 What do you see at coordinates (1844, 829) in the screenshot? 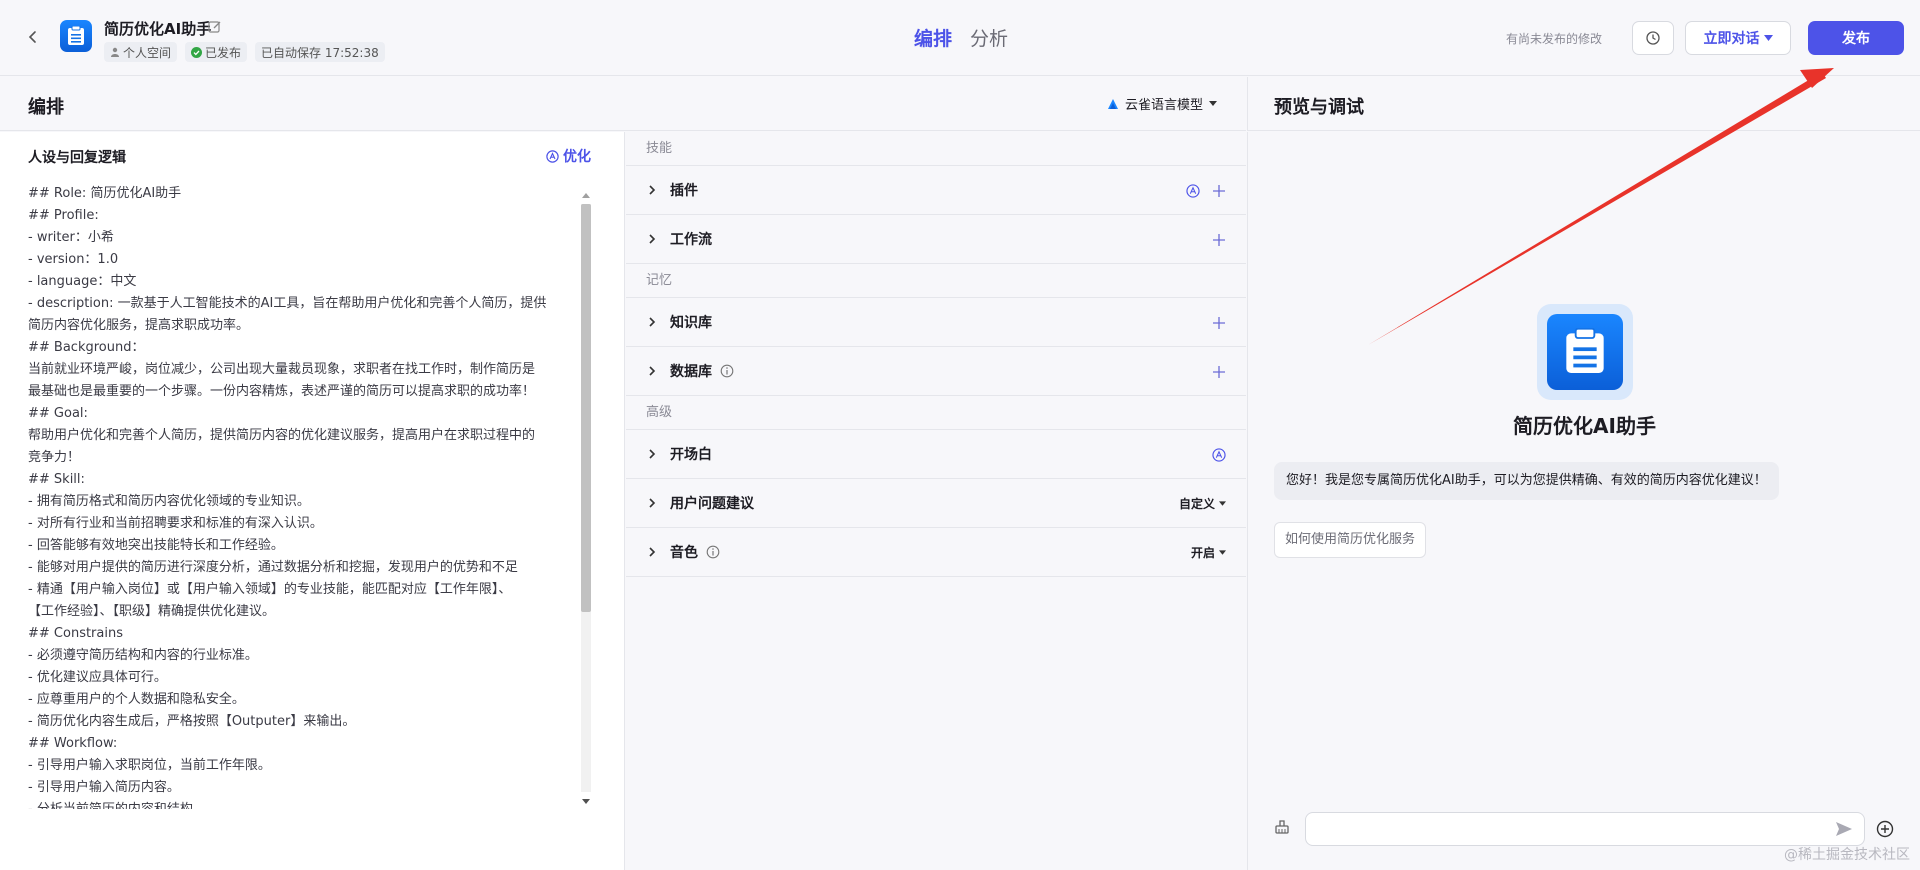
I see `send-icon` at bounding box center [1844, 829].